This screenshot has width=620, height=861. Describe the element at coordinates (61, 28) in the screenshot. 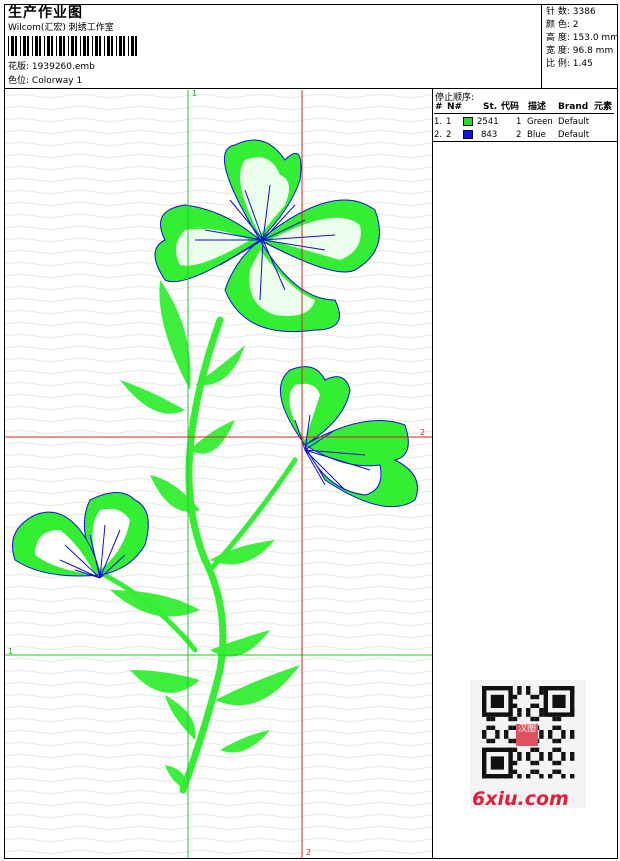

I see `company-name: Wilcom(汇宏) 刺绣工作室` at that location.